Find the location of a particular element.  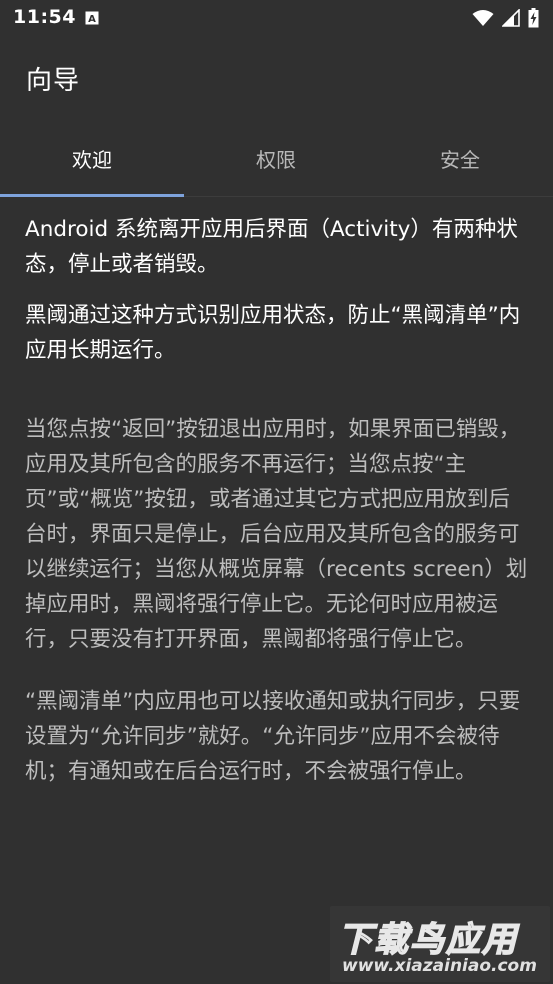

system-icons is located at coordinates (505, 18).